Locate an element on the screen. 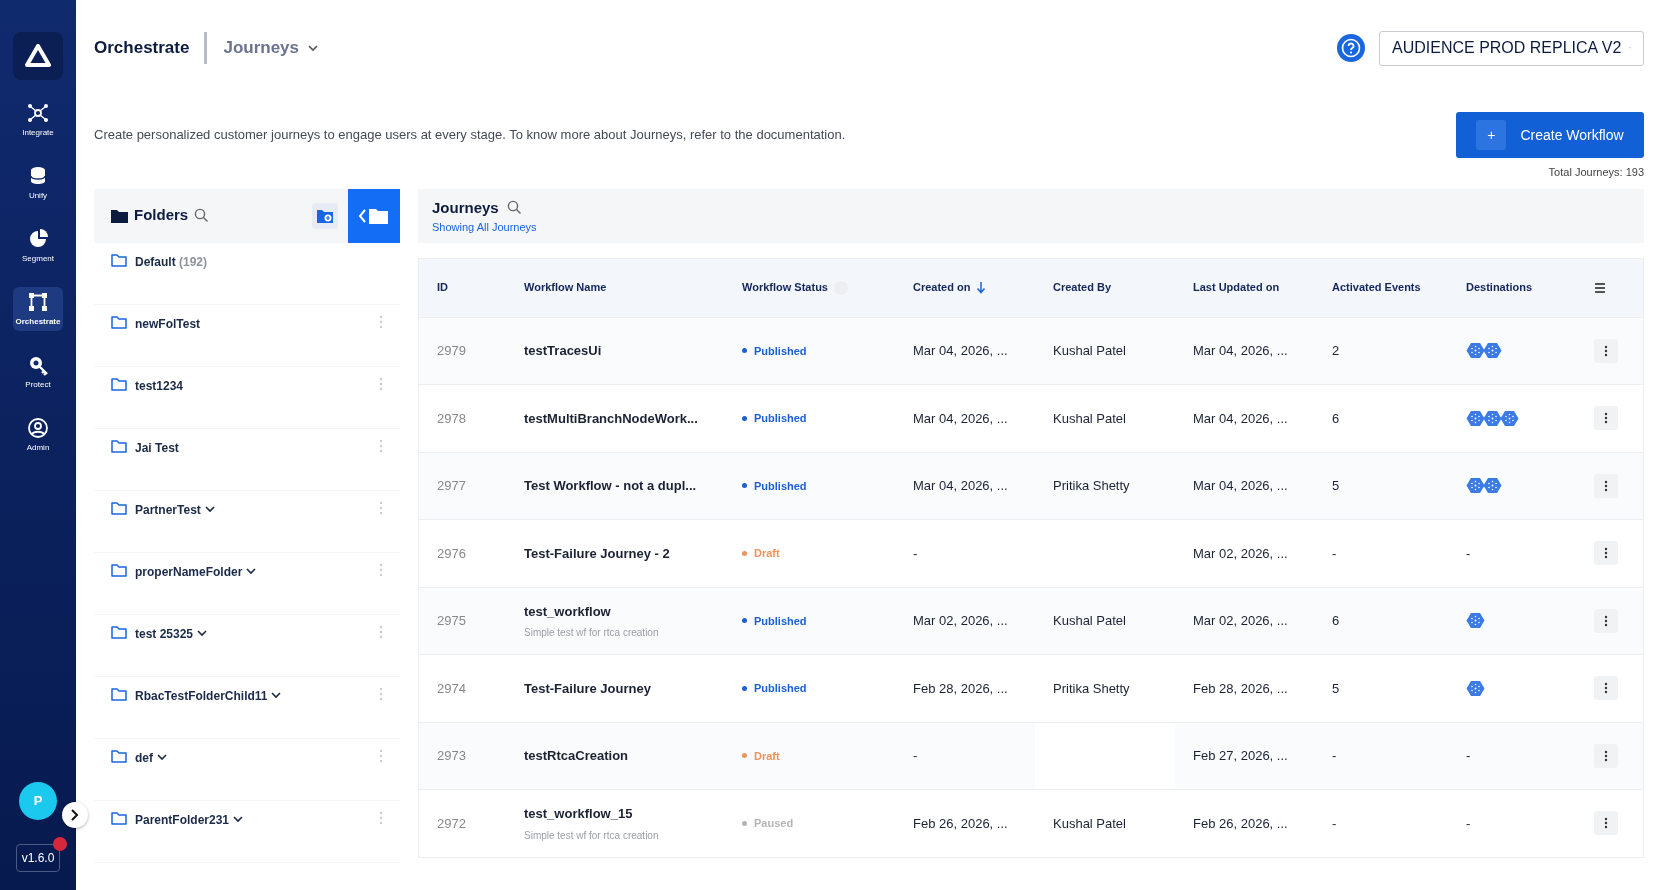  id-cell-text: 2978 is located at coordinates (452, 418).